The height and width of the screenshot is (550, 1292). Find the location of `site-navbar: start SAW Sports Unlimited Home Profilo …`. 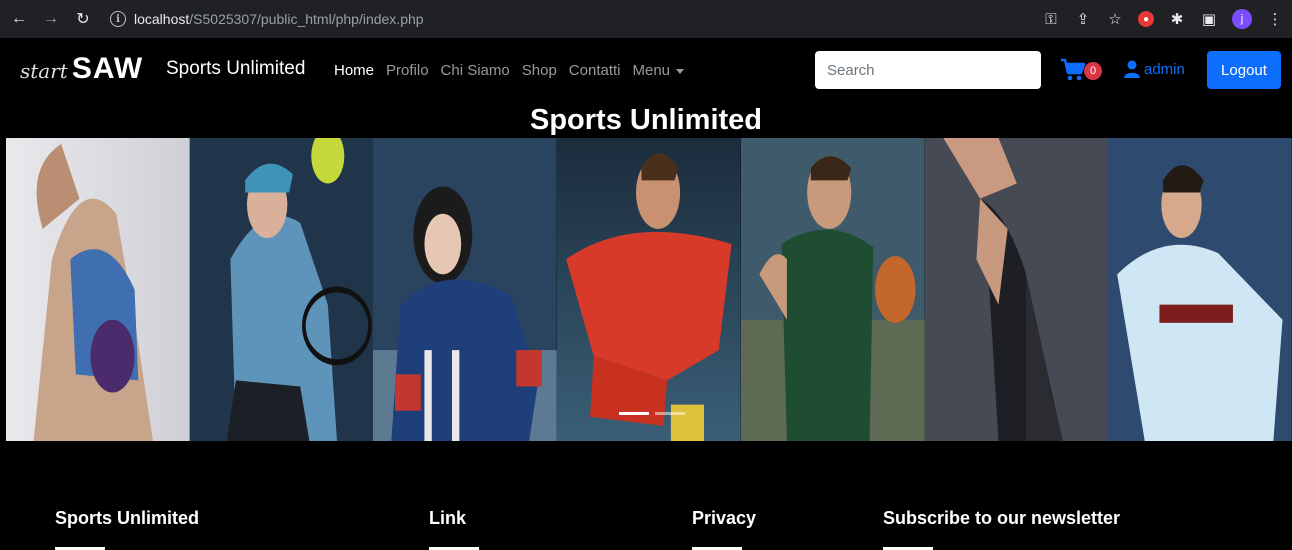

site-navbar: start SAW Sports Unlimited Home Profilo … is located at coordinates (646, 71).